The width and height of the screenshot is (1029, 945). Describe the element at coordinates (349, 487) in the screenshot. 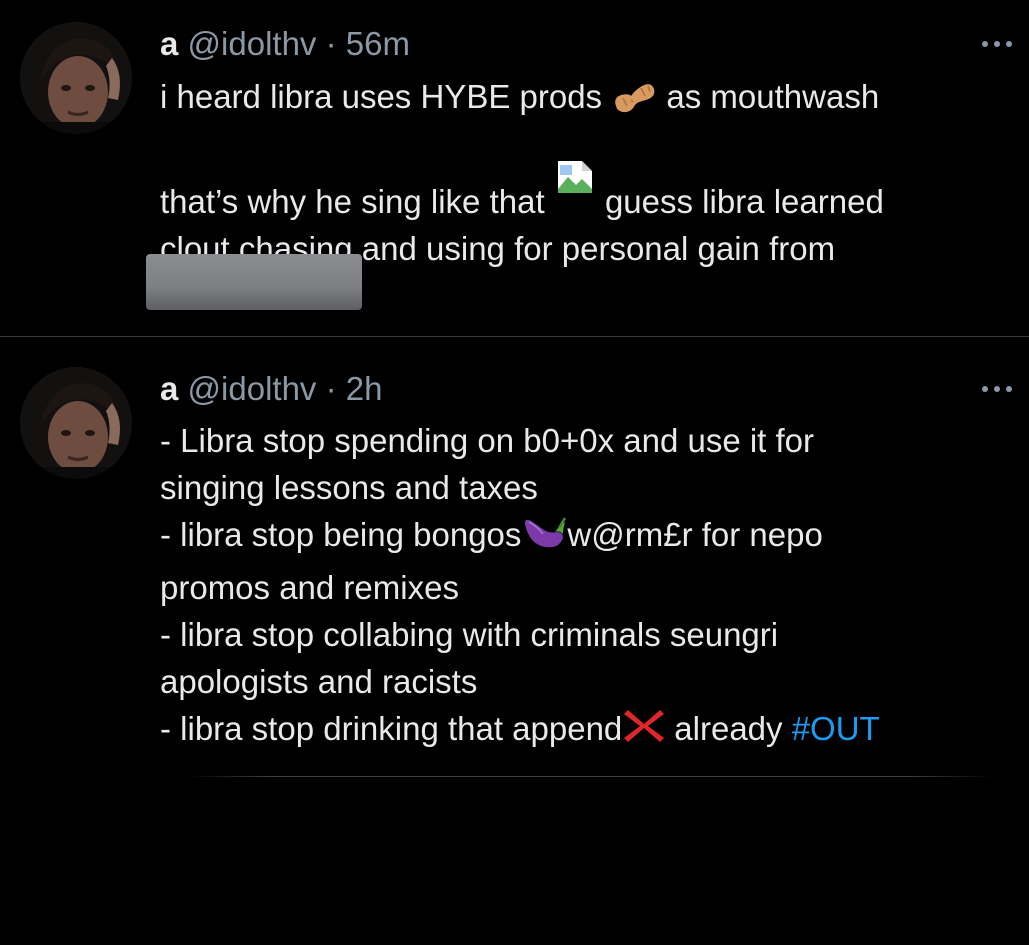

I see `text-segment: singing lessons and taxes` at that location.